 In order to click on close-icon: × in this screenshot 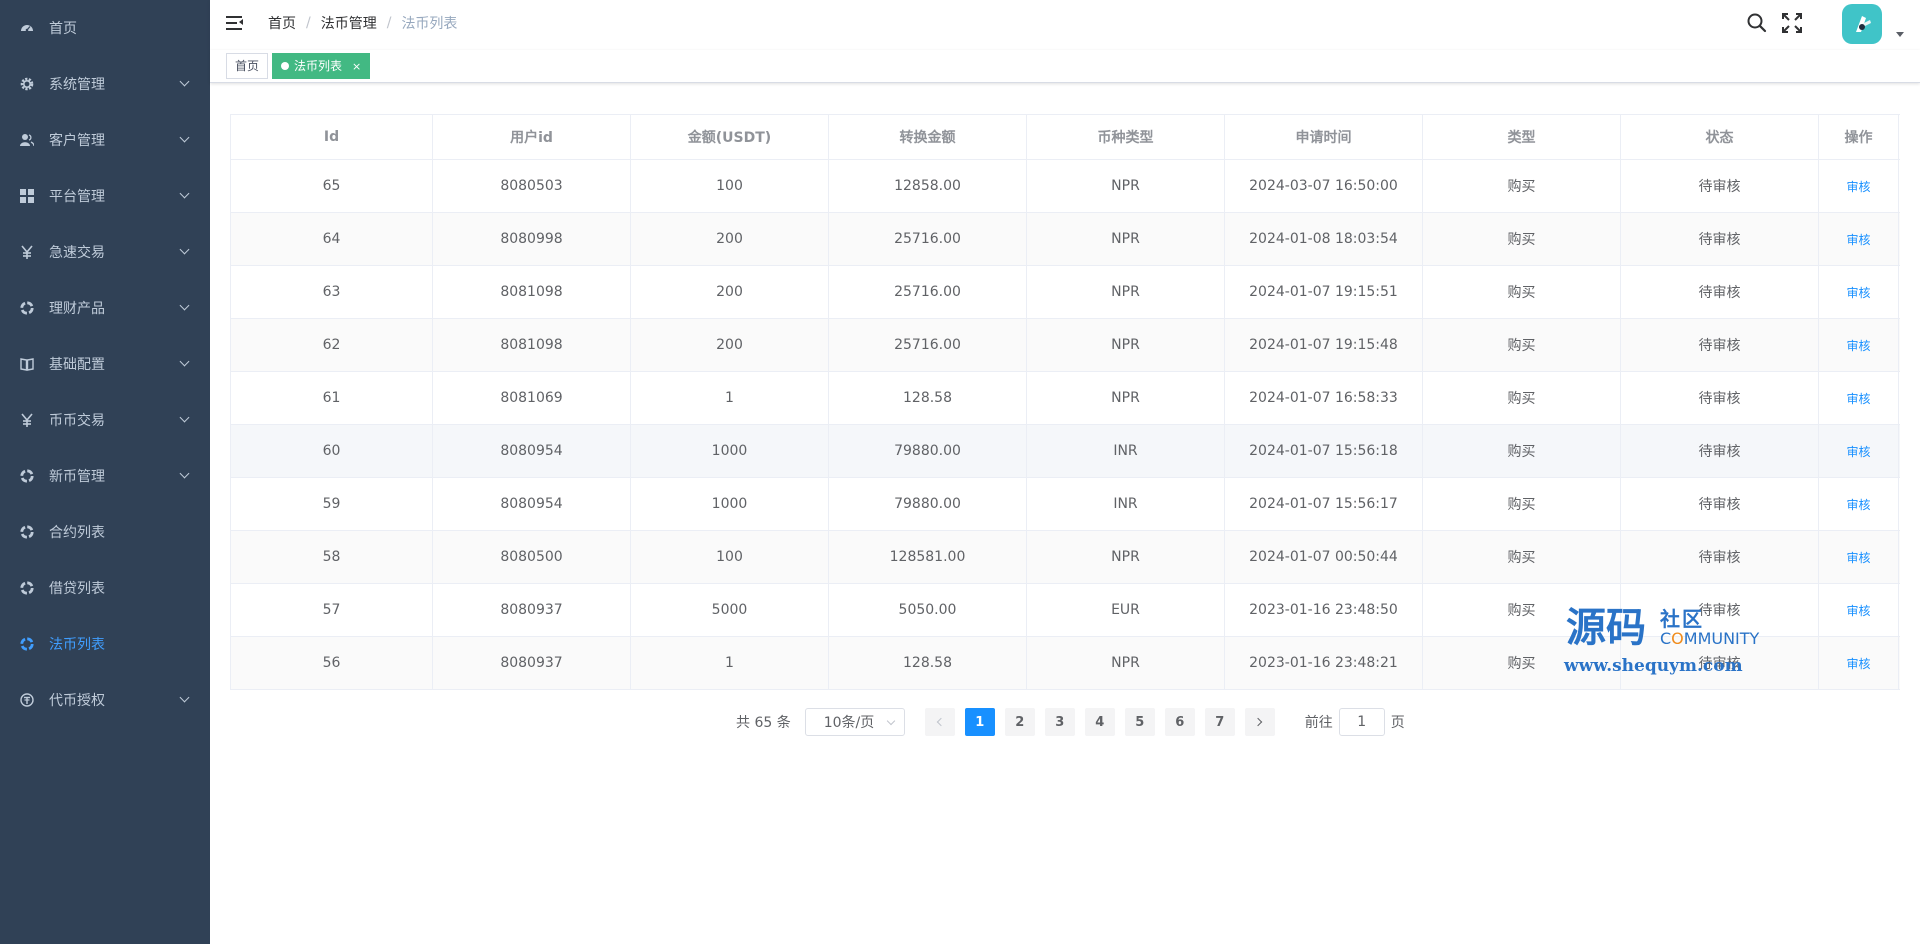, I will do `click(356, 66)`.